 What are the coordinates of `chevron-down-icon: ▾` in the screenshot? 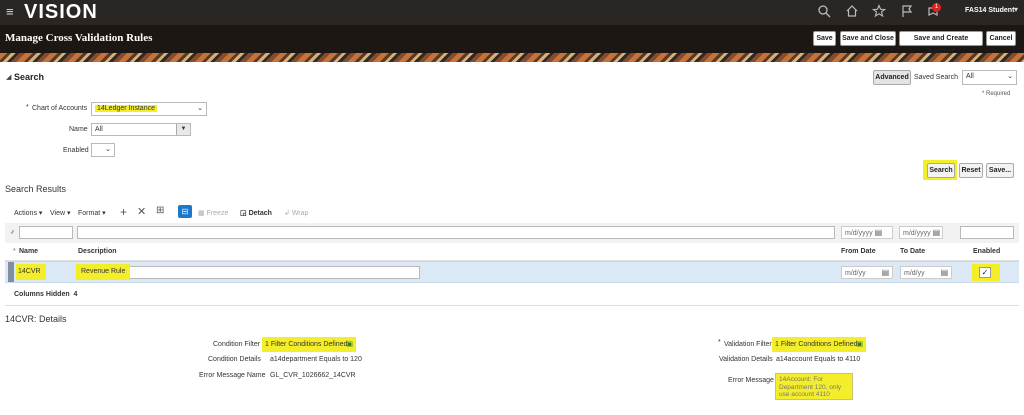 It's located at (1016, 9).